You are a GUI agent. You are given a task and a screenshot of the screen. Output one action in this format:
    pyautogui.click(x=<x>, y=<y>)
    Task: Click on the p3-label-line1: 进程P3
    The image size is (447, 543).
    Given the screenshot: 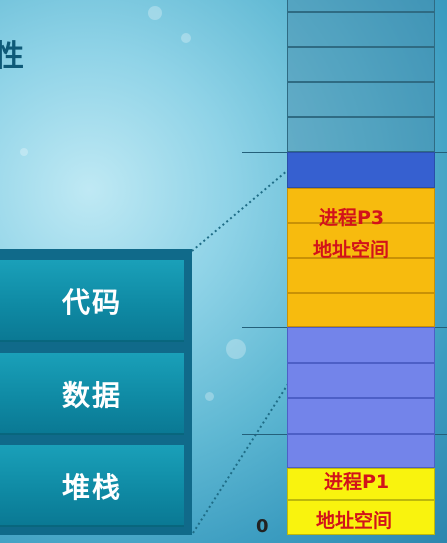 What is the action you would take?
    pyautogui.click(x=352, y=218)
    